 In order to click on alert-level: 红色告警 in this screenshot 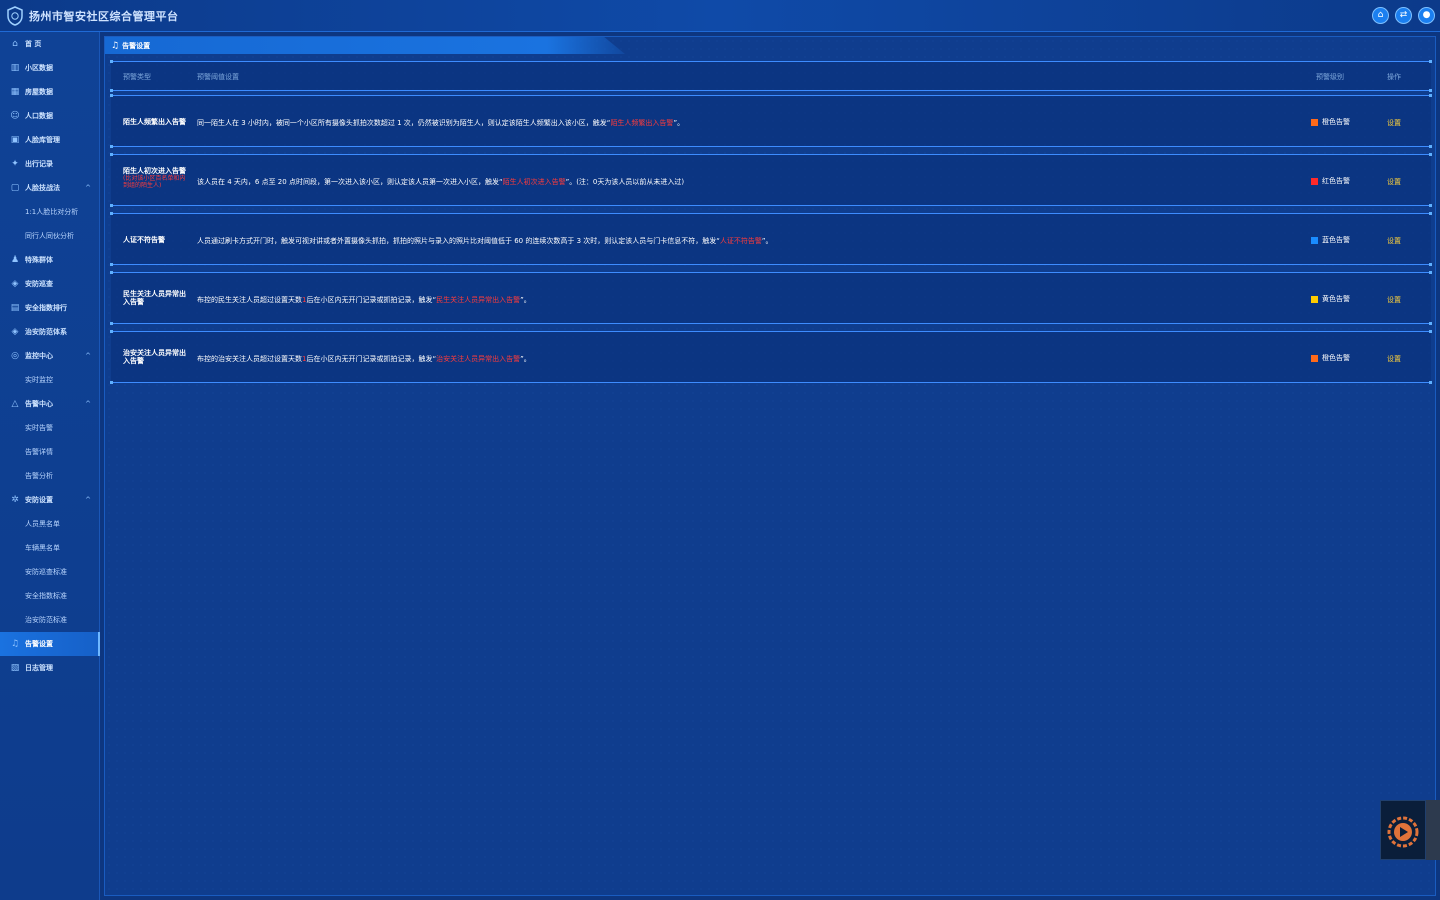, I will do `click(1330, 181)`.